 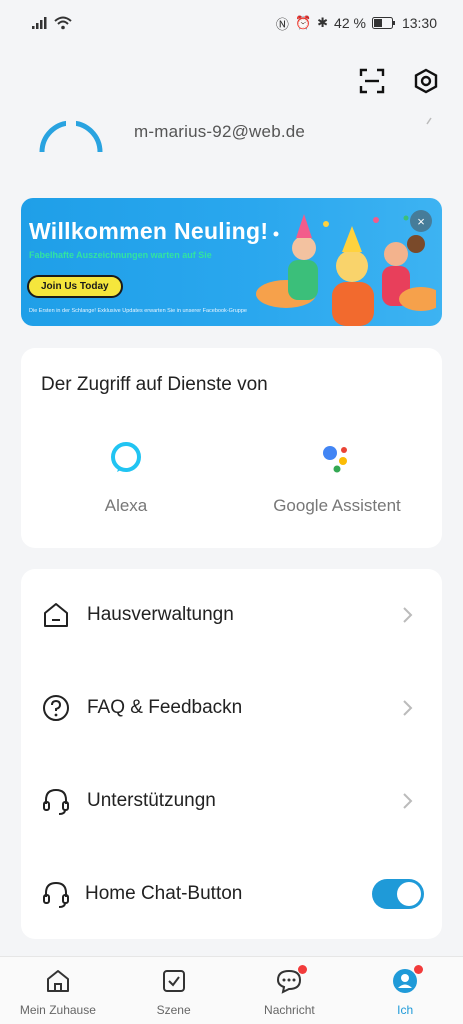 What do you see at coordinates (405, 1010) in the screenshot?
I see `tab-label: Ich` at bounding box center [405, 1010].